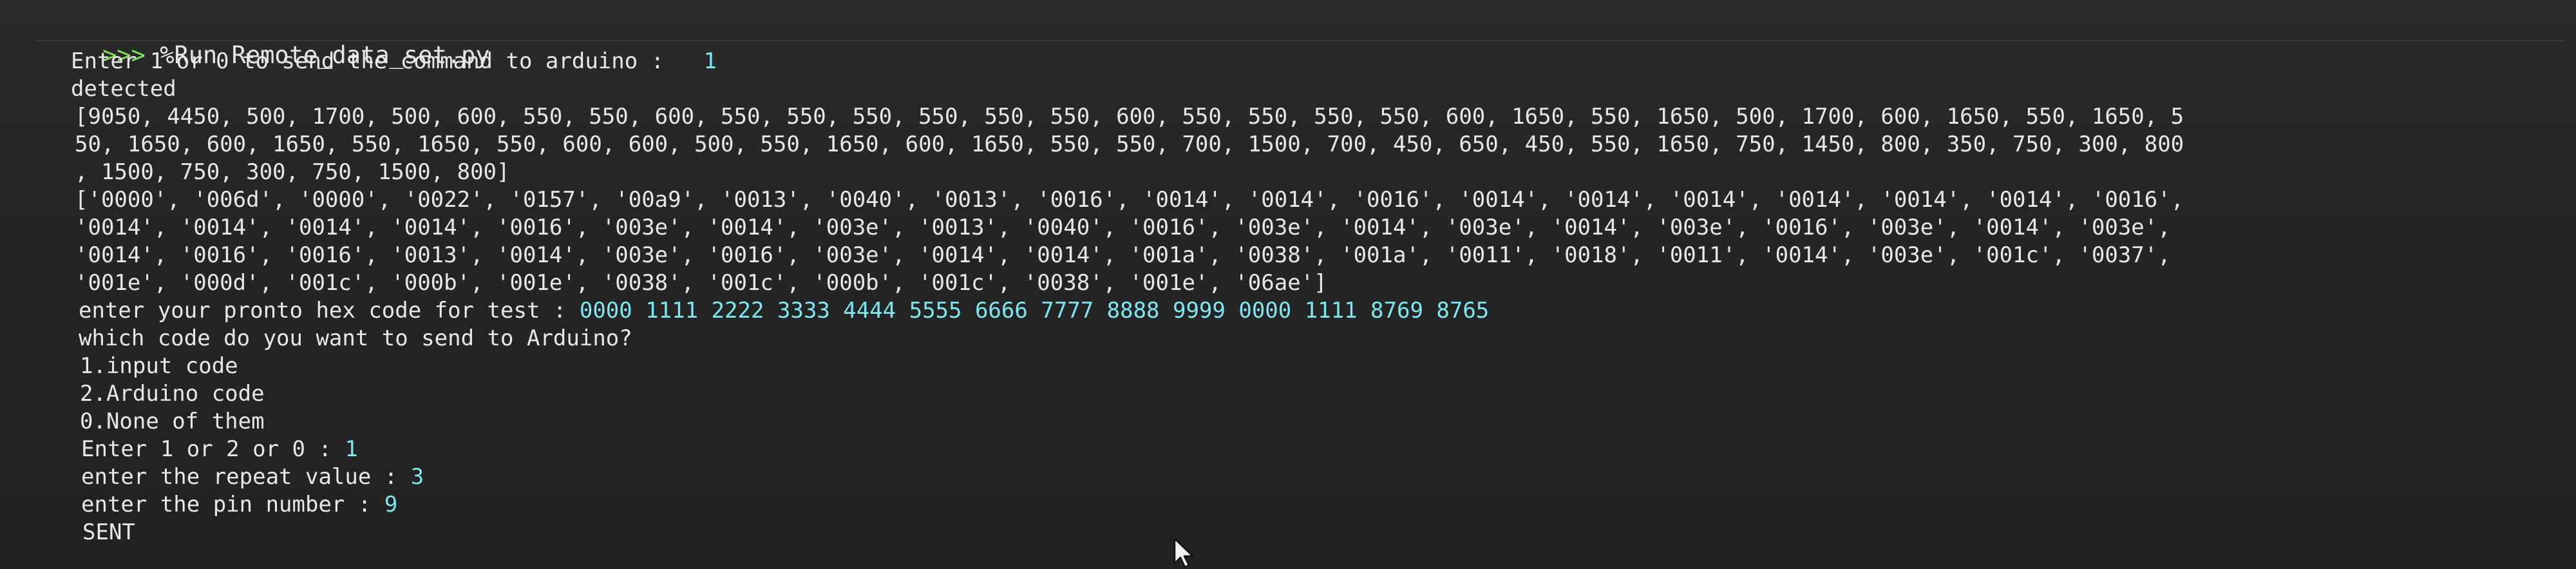  What do you see at coordinates (1323, 366) in the screenshot?
I see `menu-option-input-code: 1.input code` at bounding box center [1323, 366].